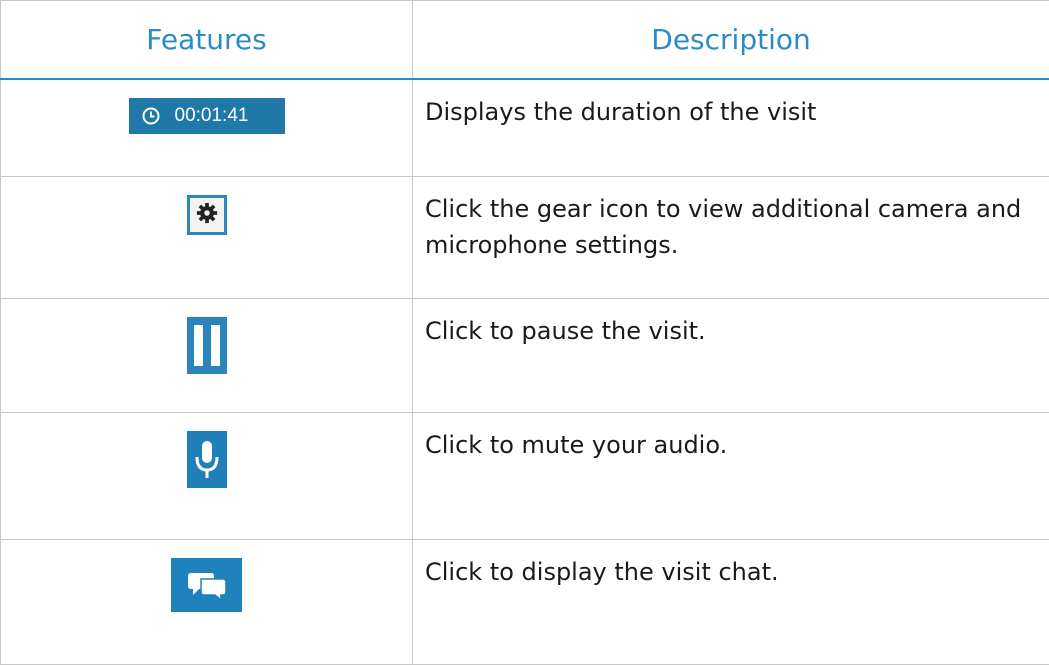  I want to click on description-cell: Click to pause the visit., so click(731, 356).